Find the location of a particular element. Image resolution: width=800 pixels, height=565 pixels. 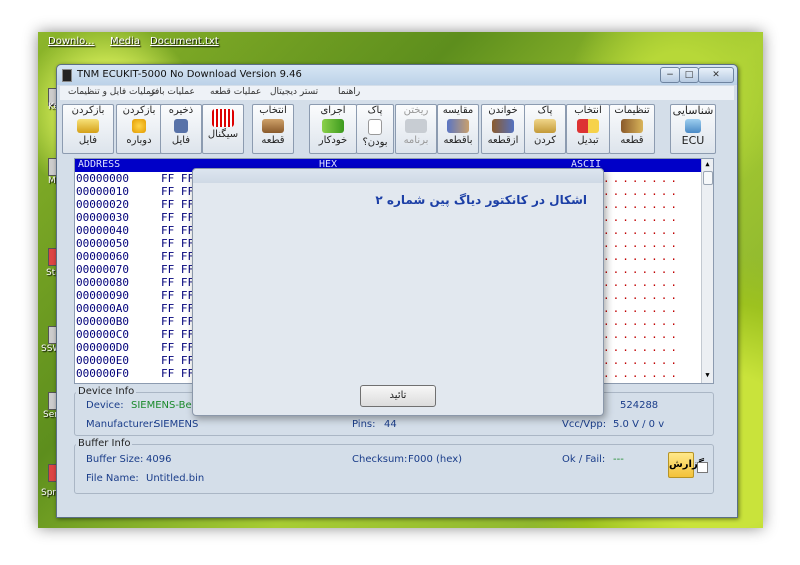

blank-check-button: پاک بودن؟ is located at coordinates (375, 129).